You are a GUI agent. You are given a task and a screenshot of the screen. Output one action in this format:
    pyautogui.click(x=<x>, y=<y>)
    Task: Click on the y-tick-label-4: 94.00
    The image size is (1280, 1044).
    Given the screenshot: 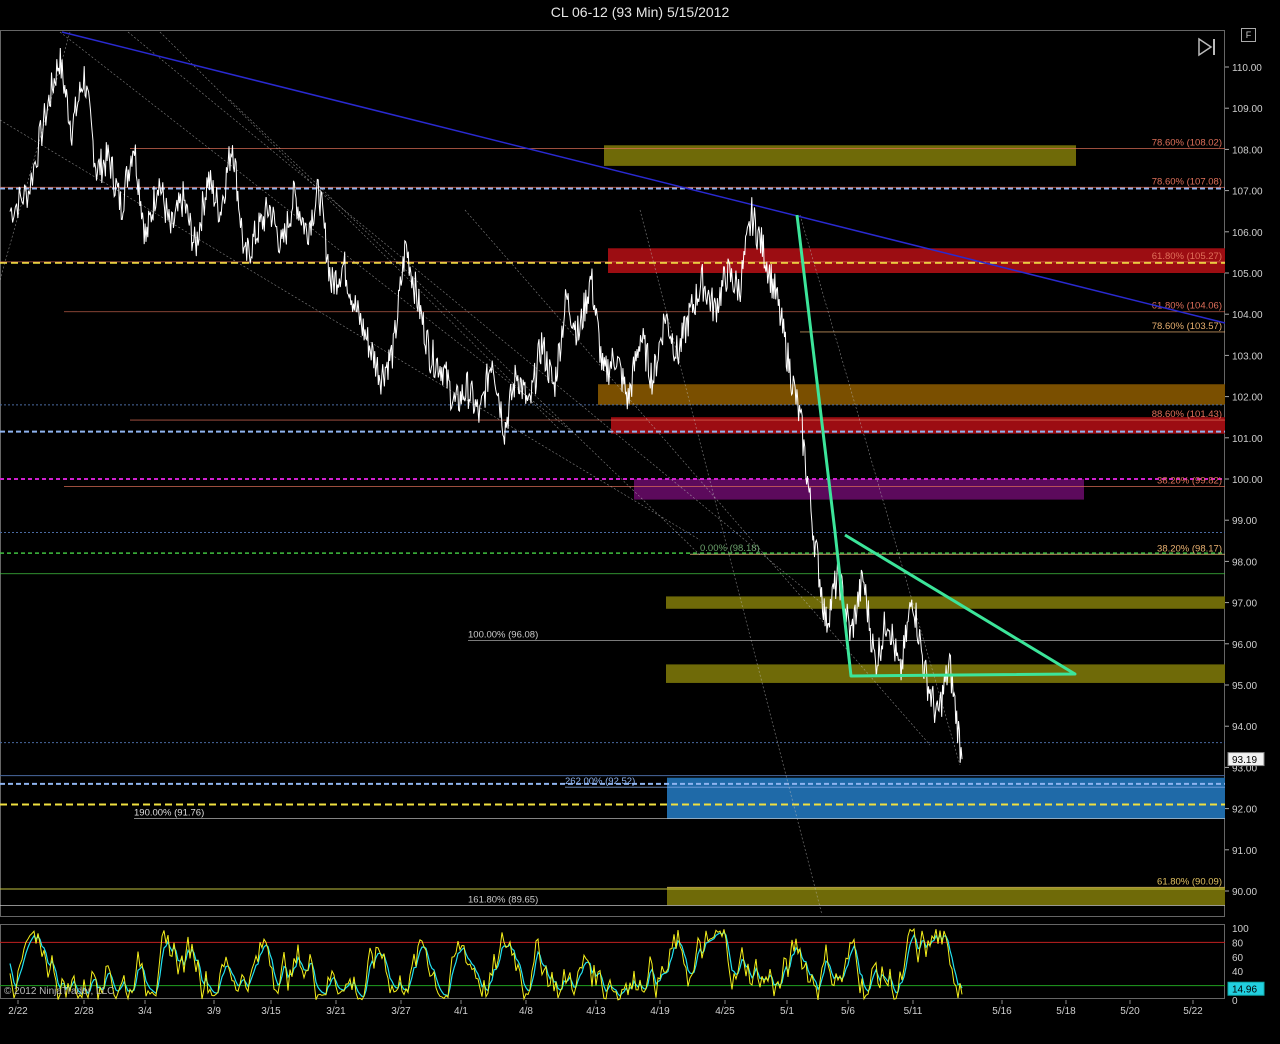 What is the action you would take?
    pyautogui.click(x=1244, y=727)
    